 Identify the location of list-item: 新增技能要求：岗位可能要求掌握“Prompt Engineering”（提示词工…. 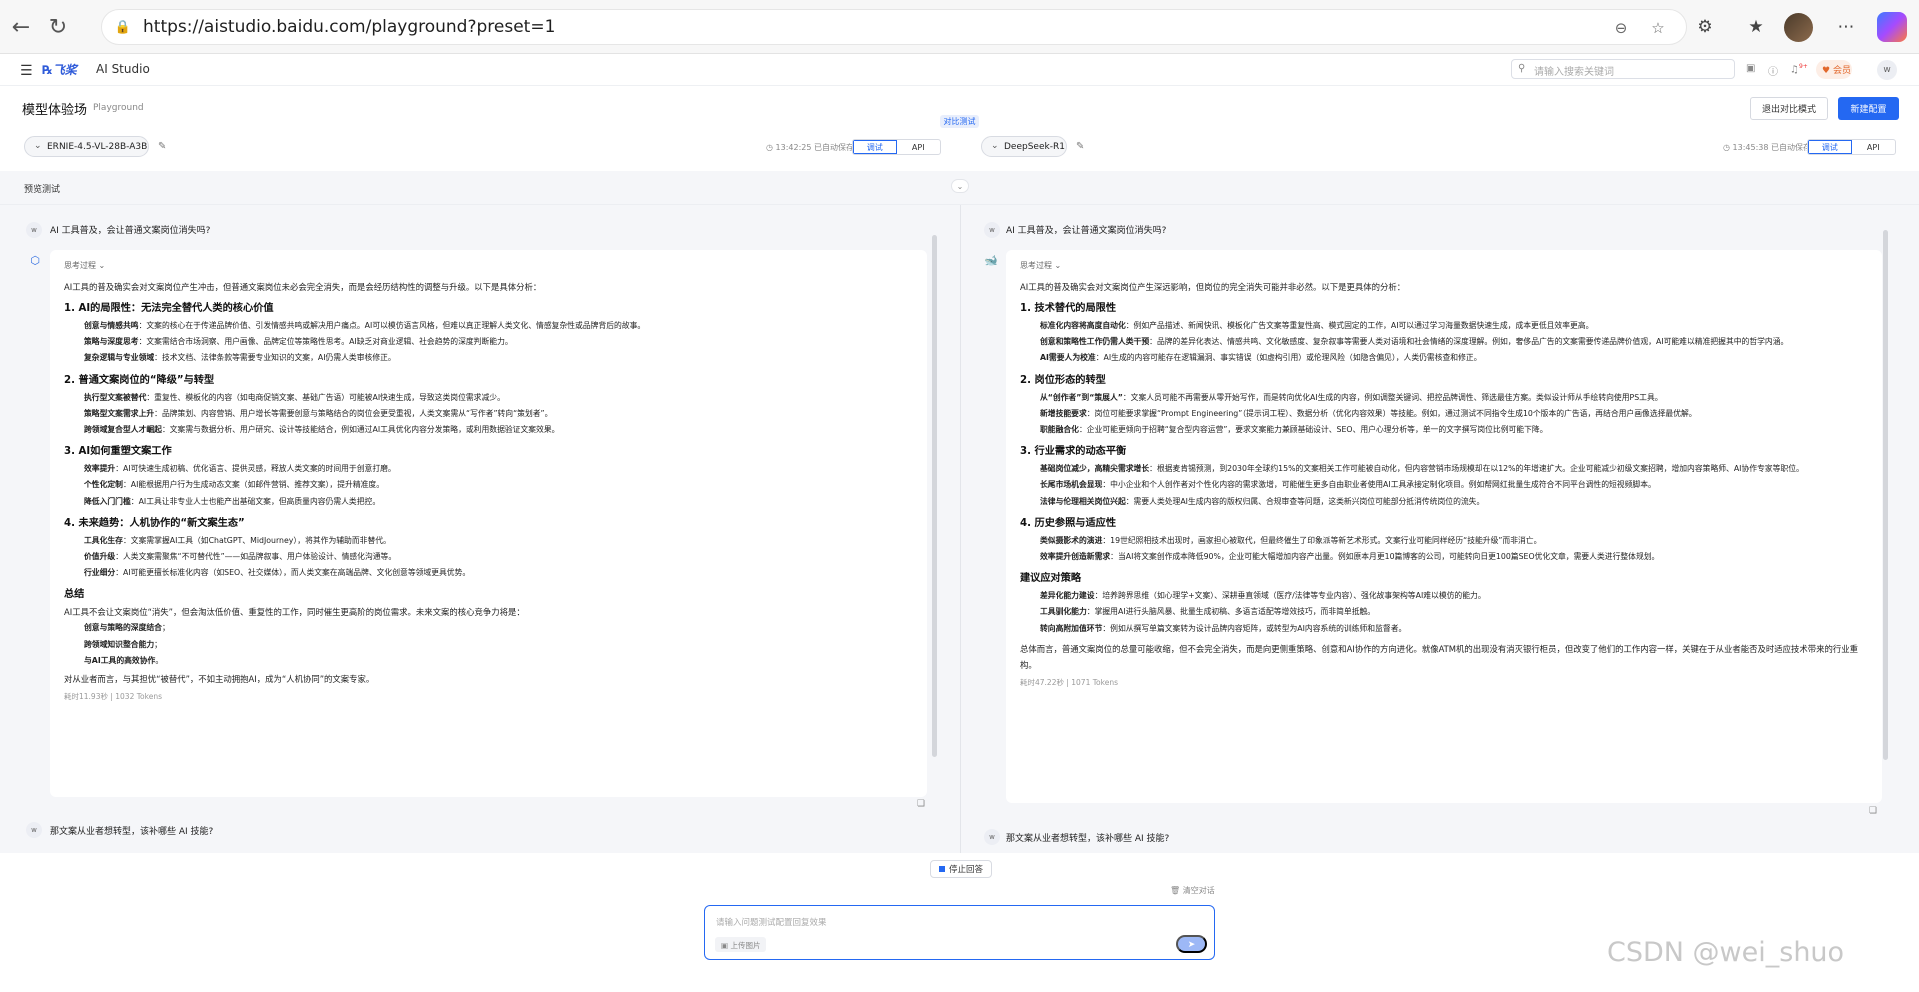
(1454, 414).